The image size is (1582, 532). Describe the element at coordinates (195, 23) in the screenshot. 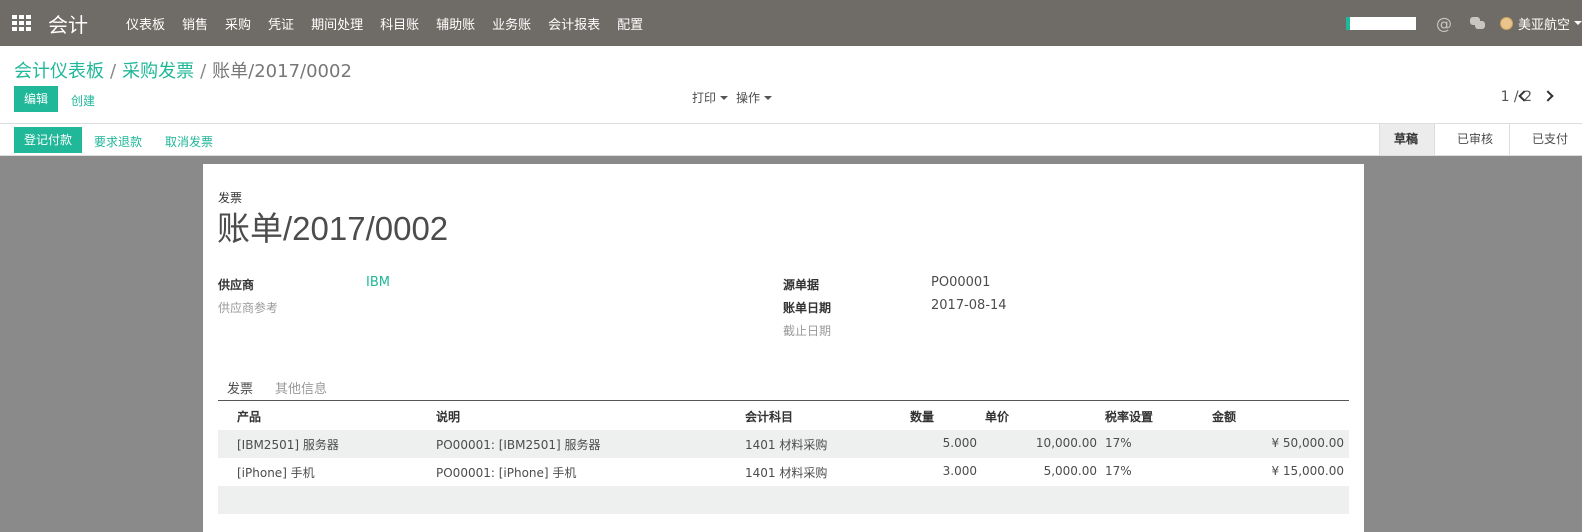

I see `menu-item-sales: 销售` at that location.